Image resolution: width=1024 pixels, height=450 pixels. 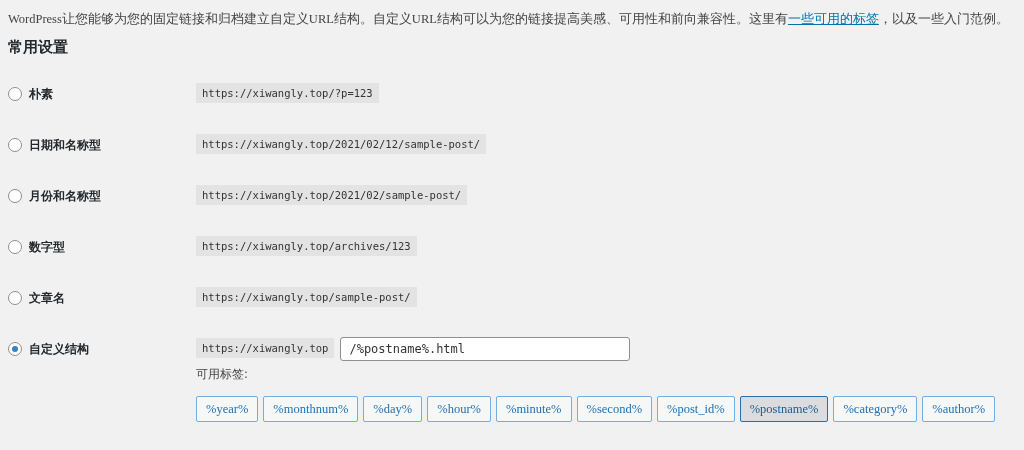 What do you see at coordinates (265, 348) in the screenshot?
I see `url-prefix: https://xiwangly.top` at bounding box center [265, 348].